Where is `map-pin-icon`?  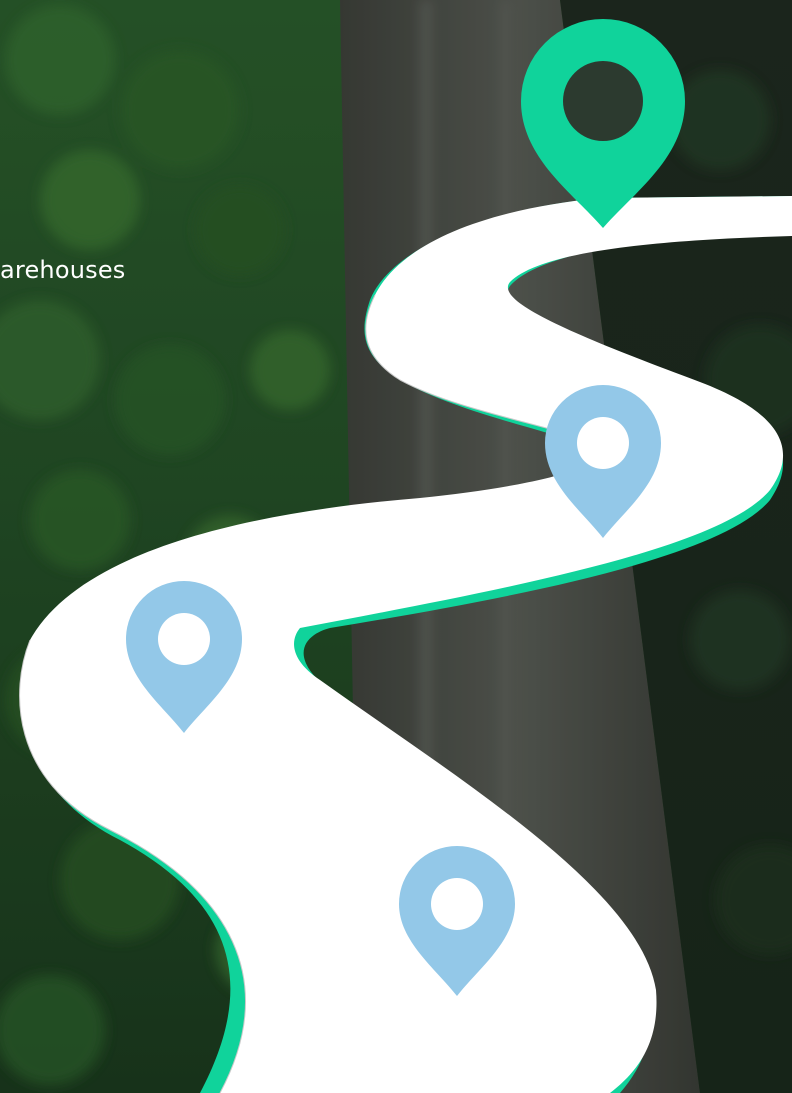 map-pin-icon is located at coordinates (603, 123).